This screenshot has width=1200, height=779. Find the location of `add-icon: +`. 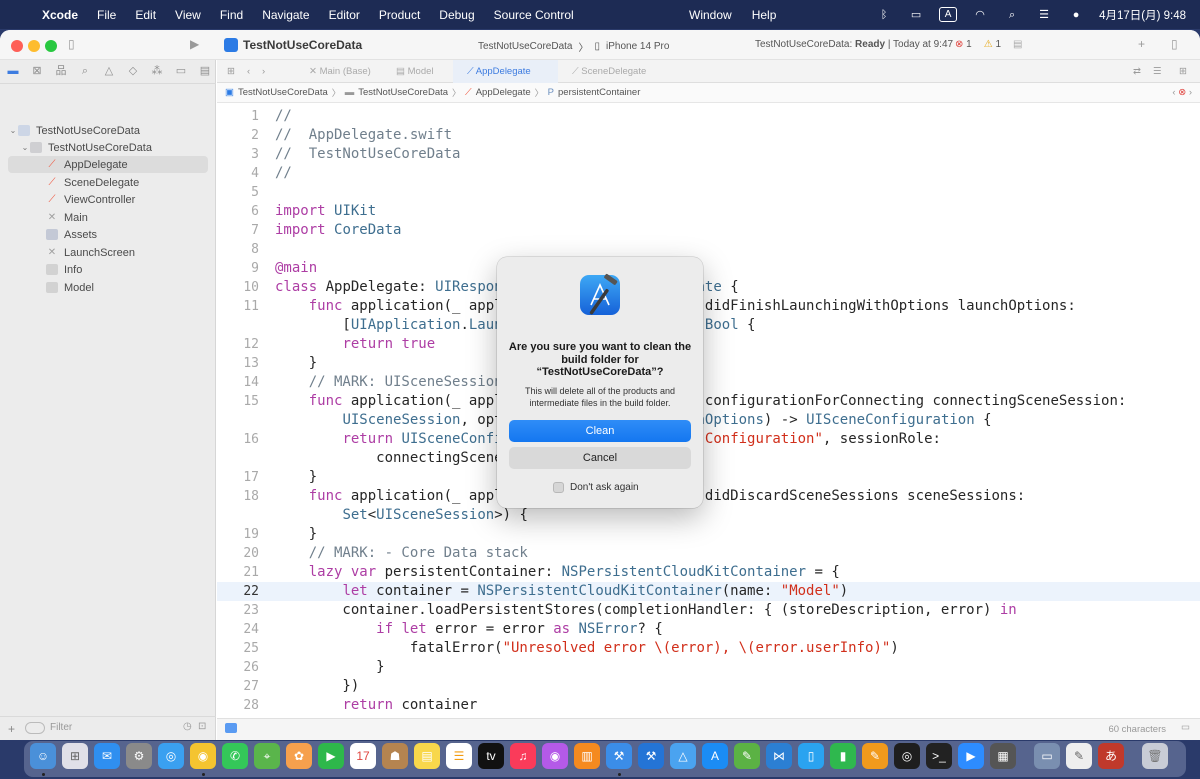

add-icon: + is located at coordinates (1141, 44).